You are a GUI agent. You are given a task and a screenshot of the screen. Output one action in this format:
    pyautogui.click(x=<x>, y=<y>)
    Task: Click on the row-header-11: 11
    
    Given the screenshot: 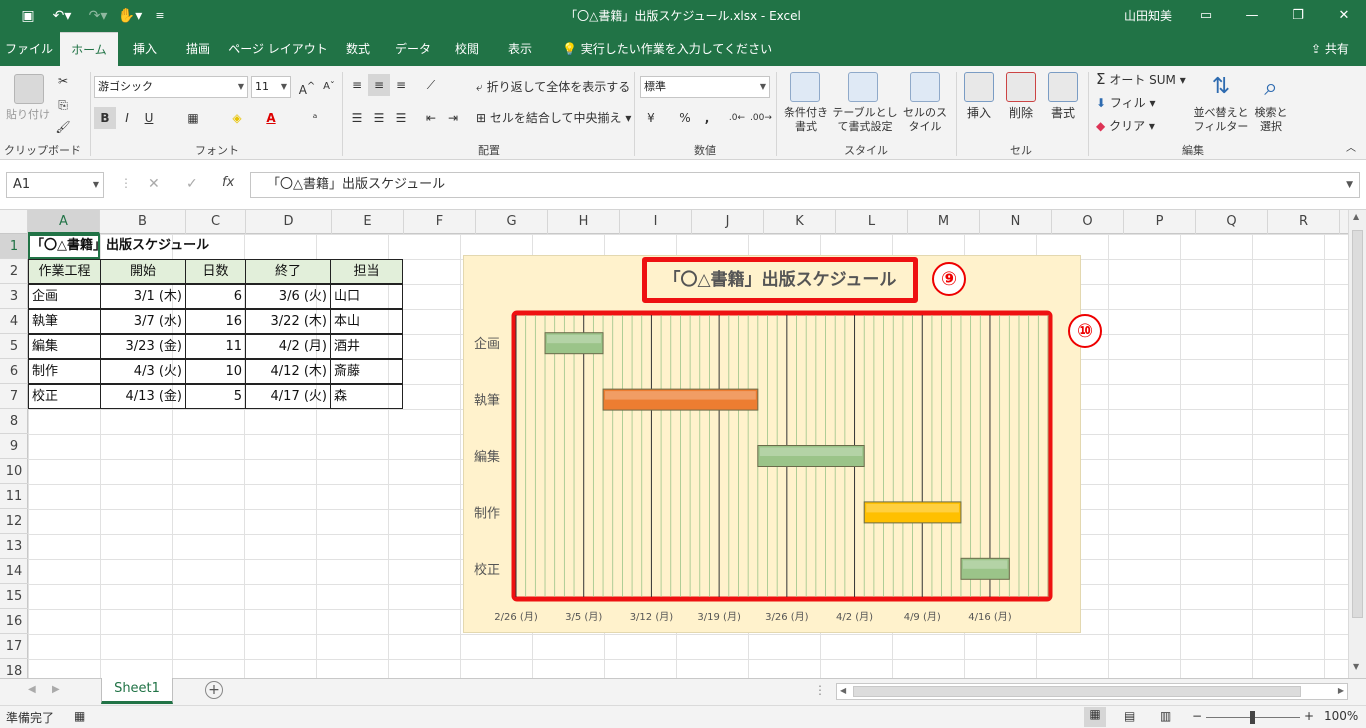 What is the action you would take?
    pyautogui.click(x=14, y=496)
    